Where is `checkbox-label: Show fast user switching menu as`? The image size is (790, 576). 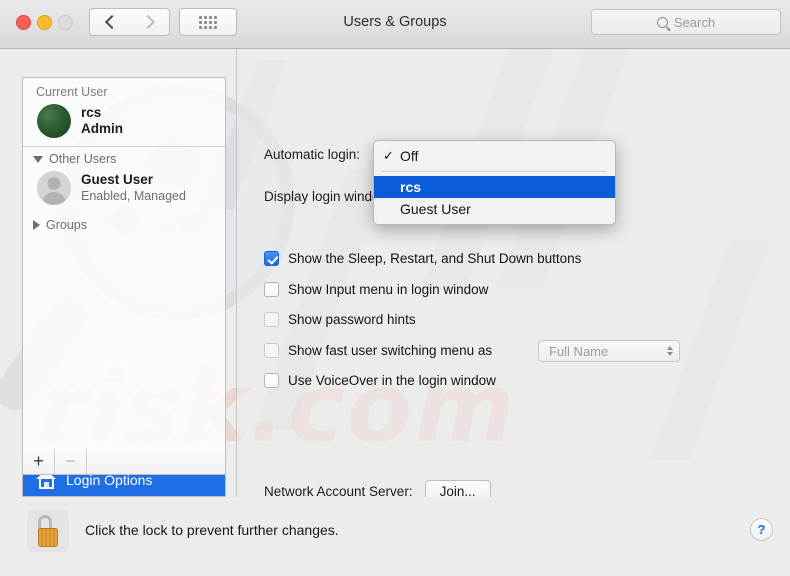
checkbox-label: Show fast user switching menu as is located at coordinates (390, 350).